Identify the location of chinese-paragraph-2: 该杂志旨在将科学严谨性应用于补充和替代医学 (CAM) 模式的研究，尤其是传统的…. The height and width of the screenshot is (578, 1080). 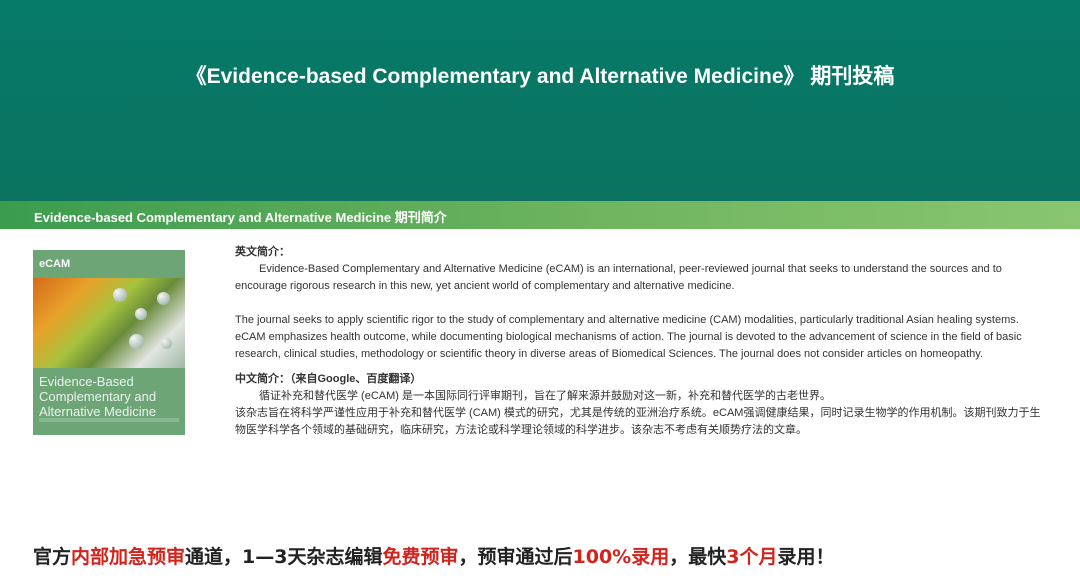
(638, 421).